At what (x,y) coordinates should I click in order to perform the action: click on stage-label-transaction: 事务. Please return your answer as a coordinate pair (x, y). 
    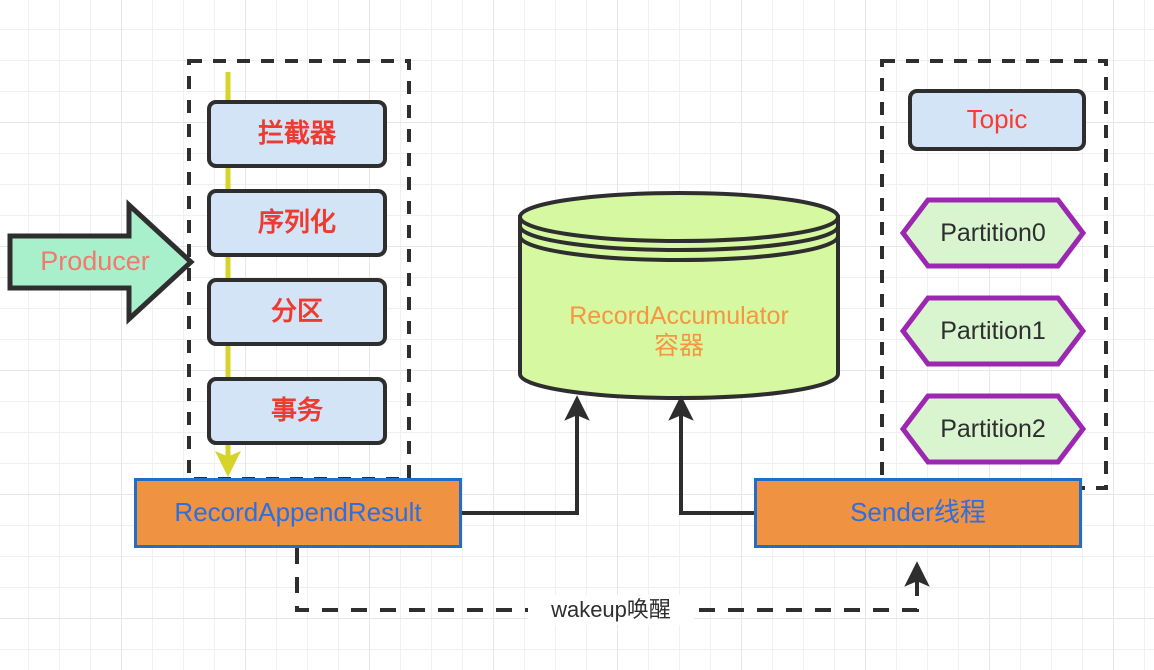
    Looking at the image, I should click on (296, 410).